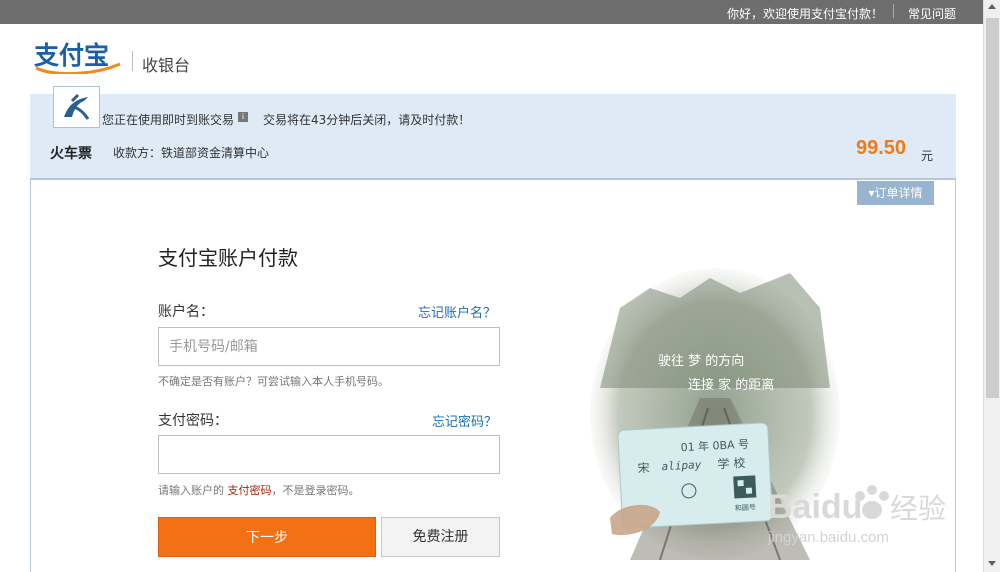  I want to click on top-bar: 你好，欢迎使用支付宝付款！ 常见问题, so click(491, 12).